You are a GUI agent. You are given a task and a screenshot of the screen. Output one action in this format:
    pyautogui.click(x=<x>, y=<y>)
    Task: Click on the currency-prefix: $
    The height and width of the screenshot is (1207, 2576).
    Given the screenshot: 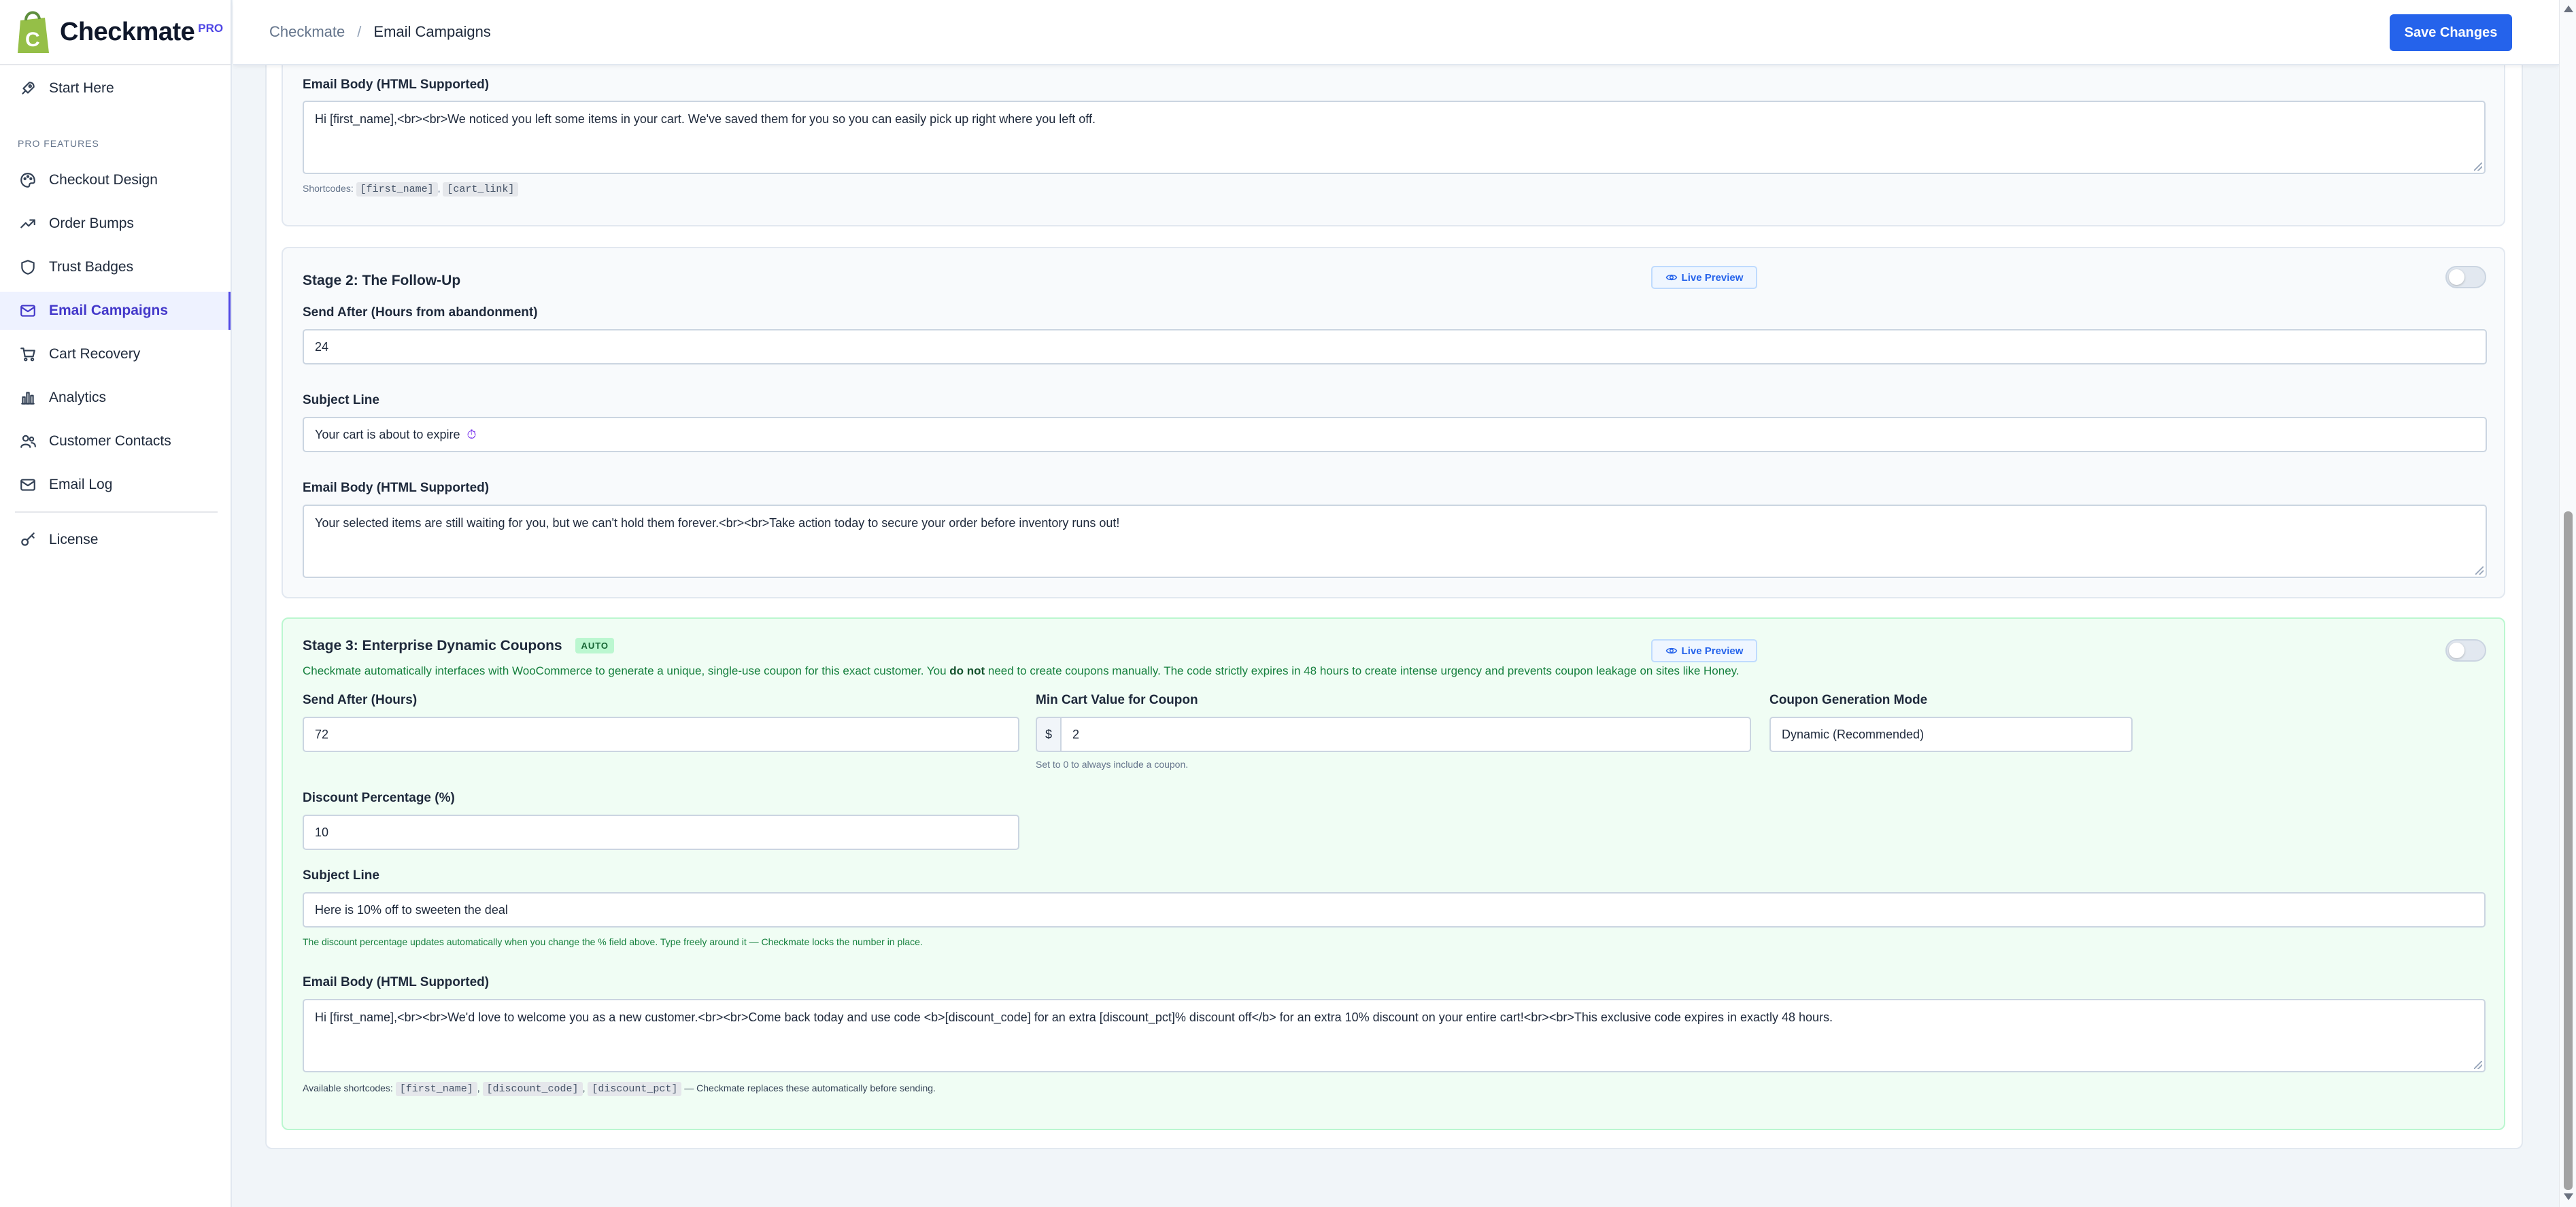 What is the action you would take?
    pyautogui.click(x=1048, y=735)
    